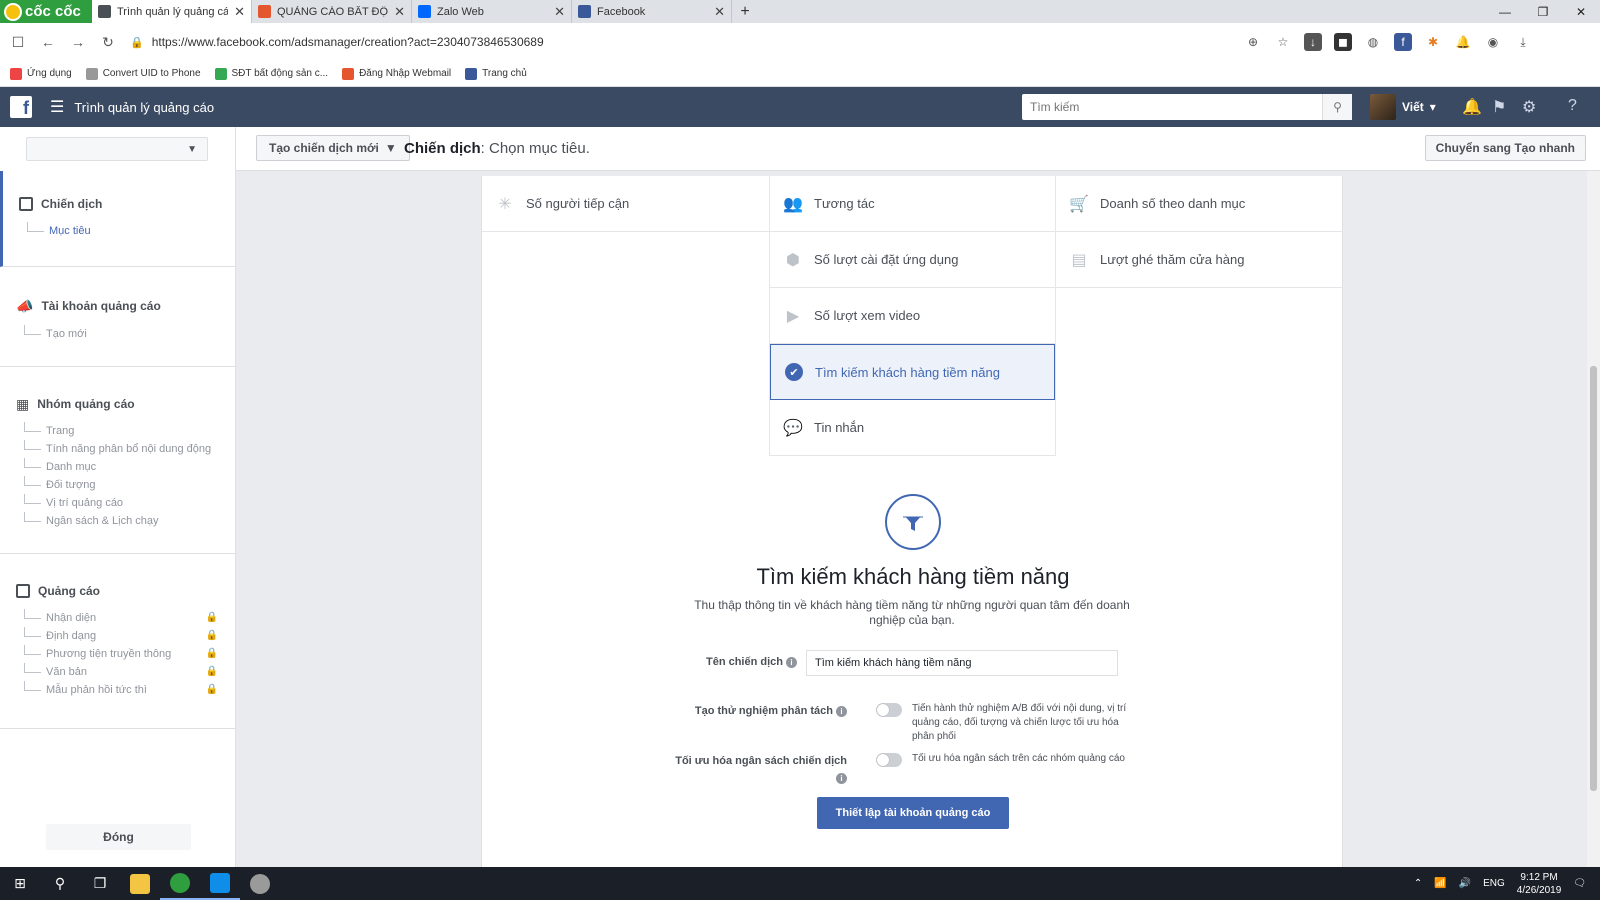 This screenshot has width=1600, height=900. What do you see at coordinates (118, 485) in the screenshot?
I see `sidebar-item-audience: Đối tượng` at bounding box center [118, 485].